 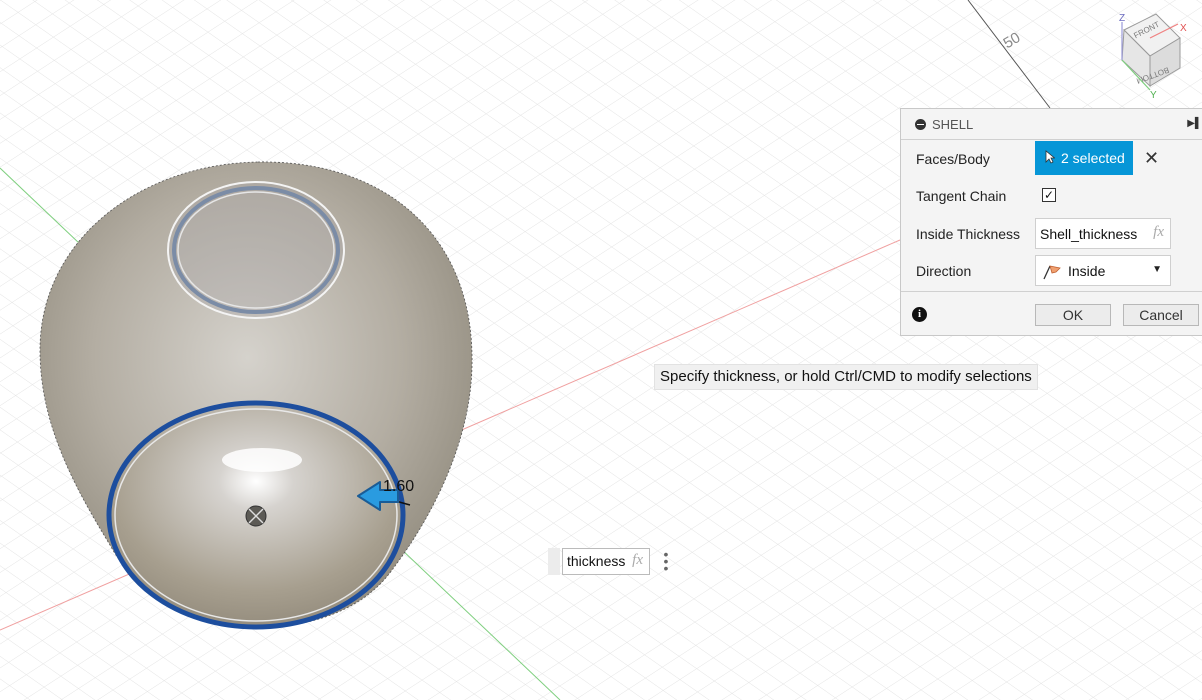 What do you see at coordinates (256, 250) in the screenshot?
I see `top-face-ring-outer` at bounding box center [256, 250].